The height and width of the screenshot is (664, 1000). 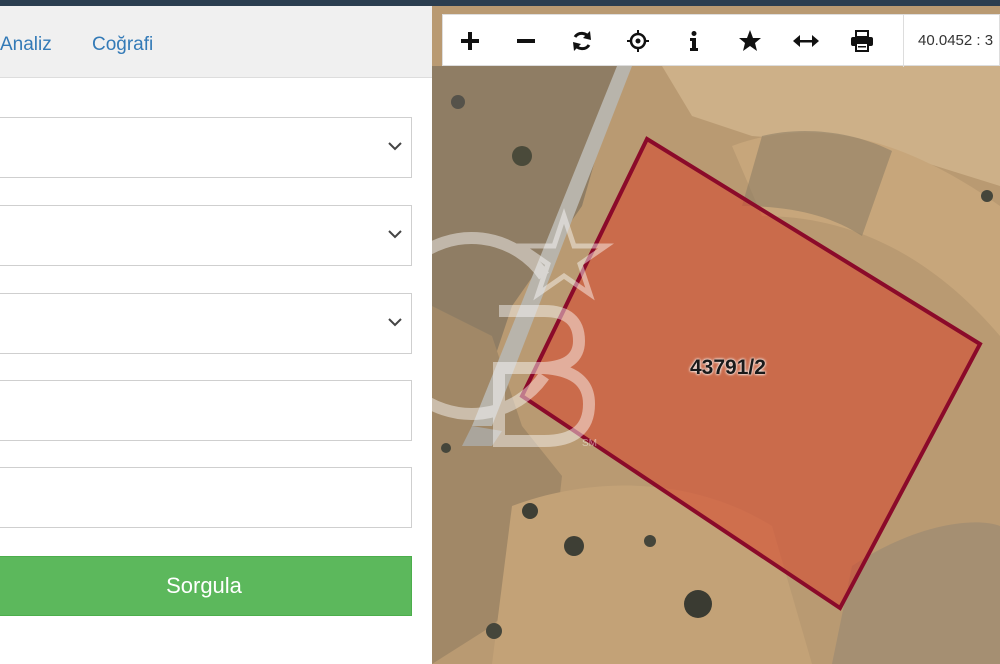 I want to click on info-icon, so click(x=694, y=41).